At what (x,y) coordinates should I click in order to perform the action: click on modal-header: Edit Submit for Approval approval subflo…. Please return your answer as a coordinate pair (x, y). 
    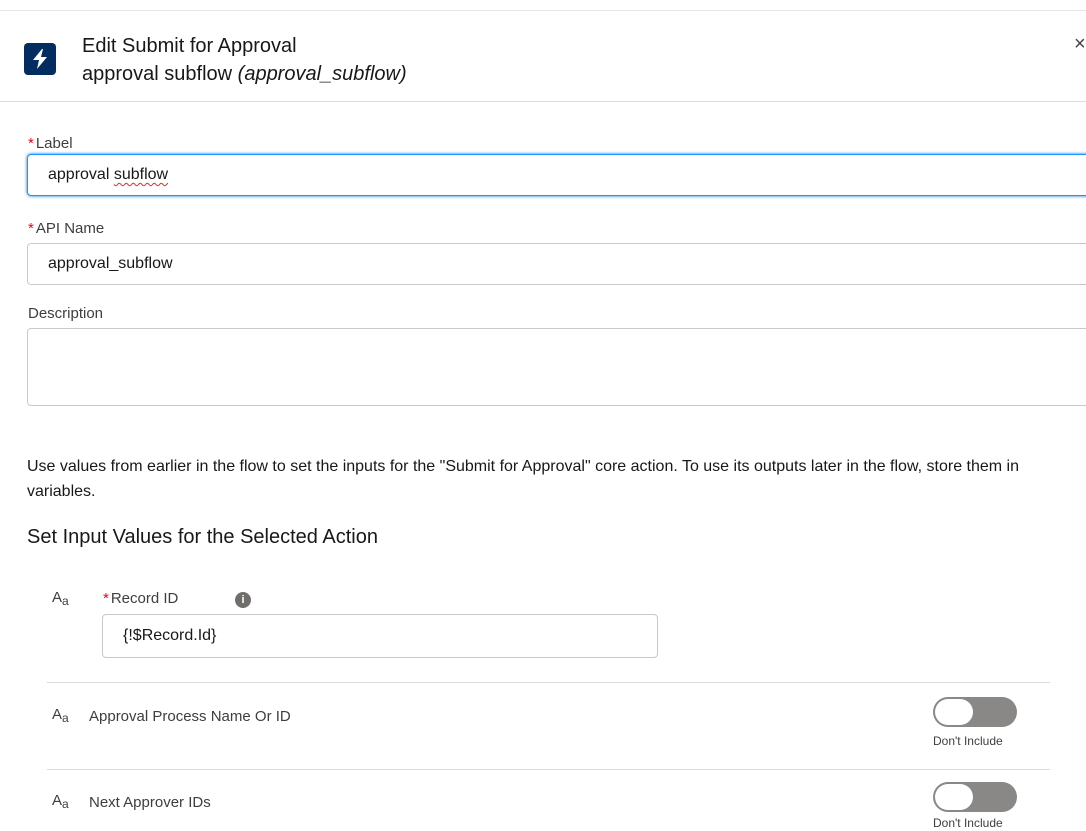
    Looking at the image, I should click on (543, 56).